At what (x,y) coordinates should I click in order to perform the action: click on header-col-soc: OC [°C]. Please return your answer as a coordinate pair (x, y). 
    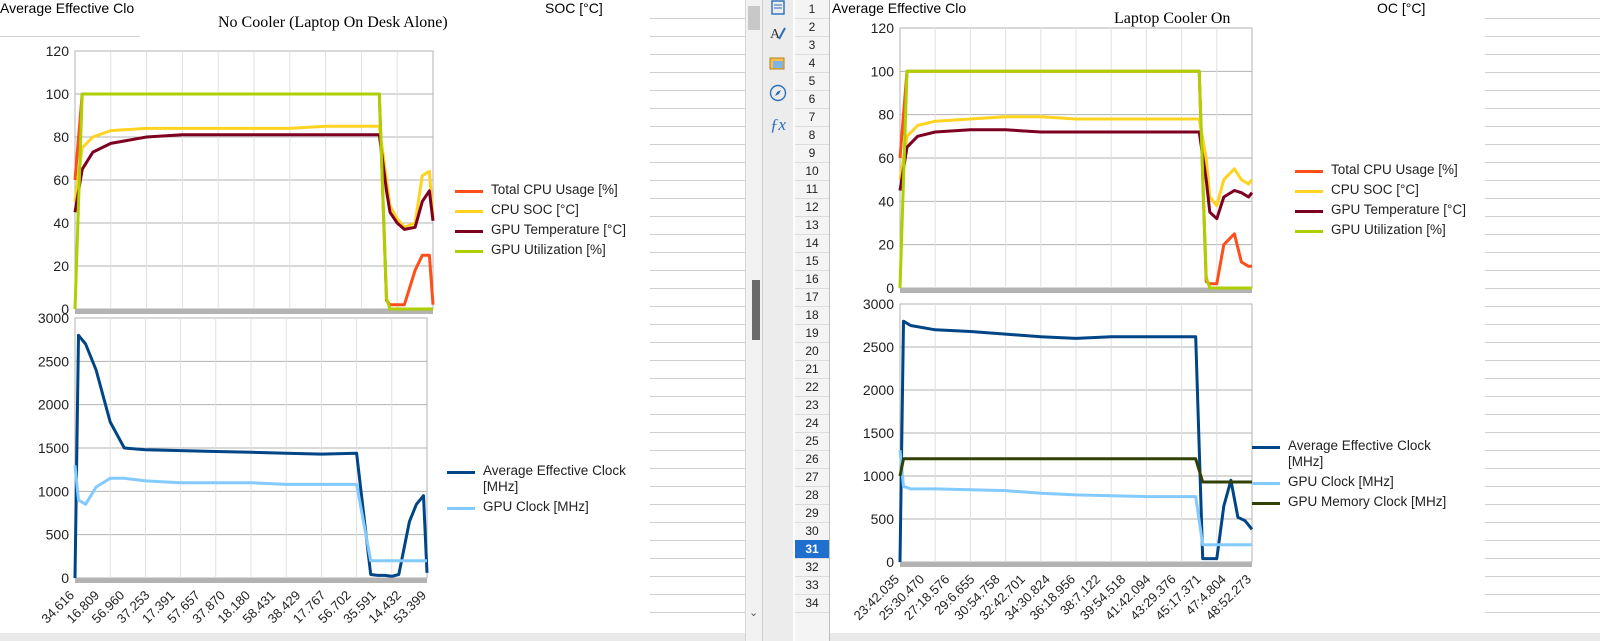
    Looking at the image, I should click on (1401, 8).